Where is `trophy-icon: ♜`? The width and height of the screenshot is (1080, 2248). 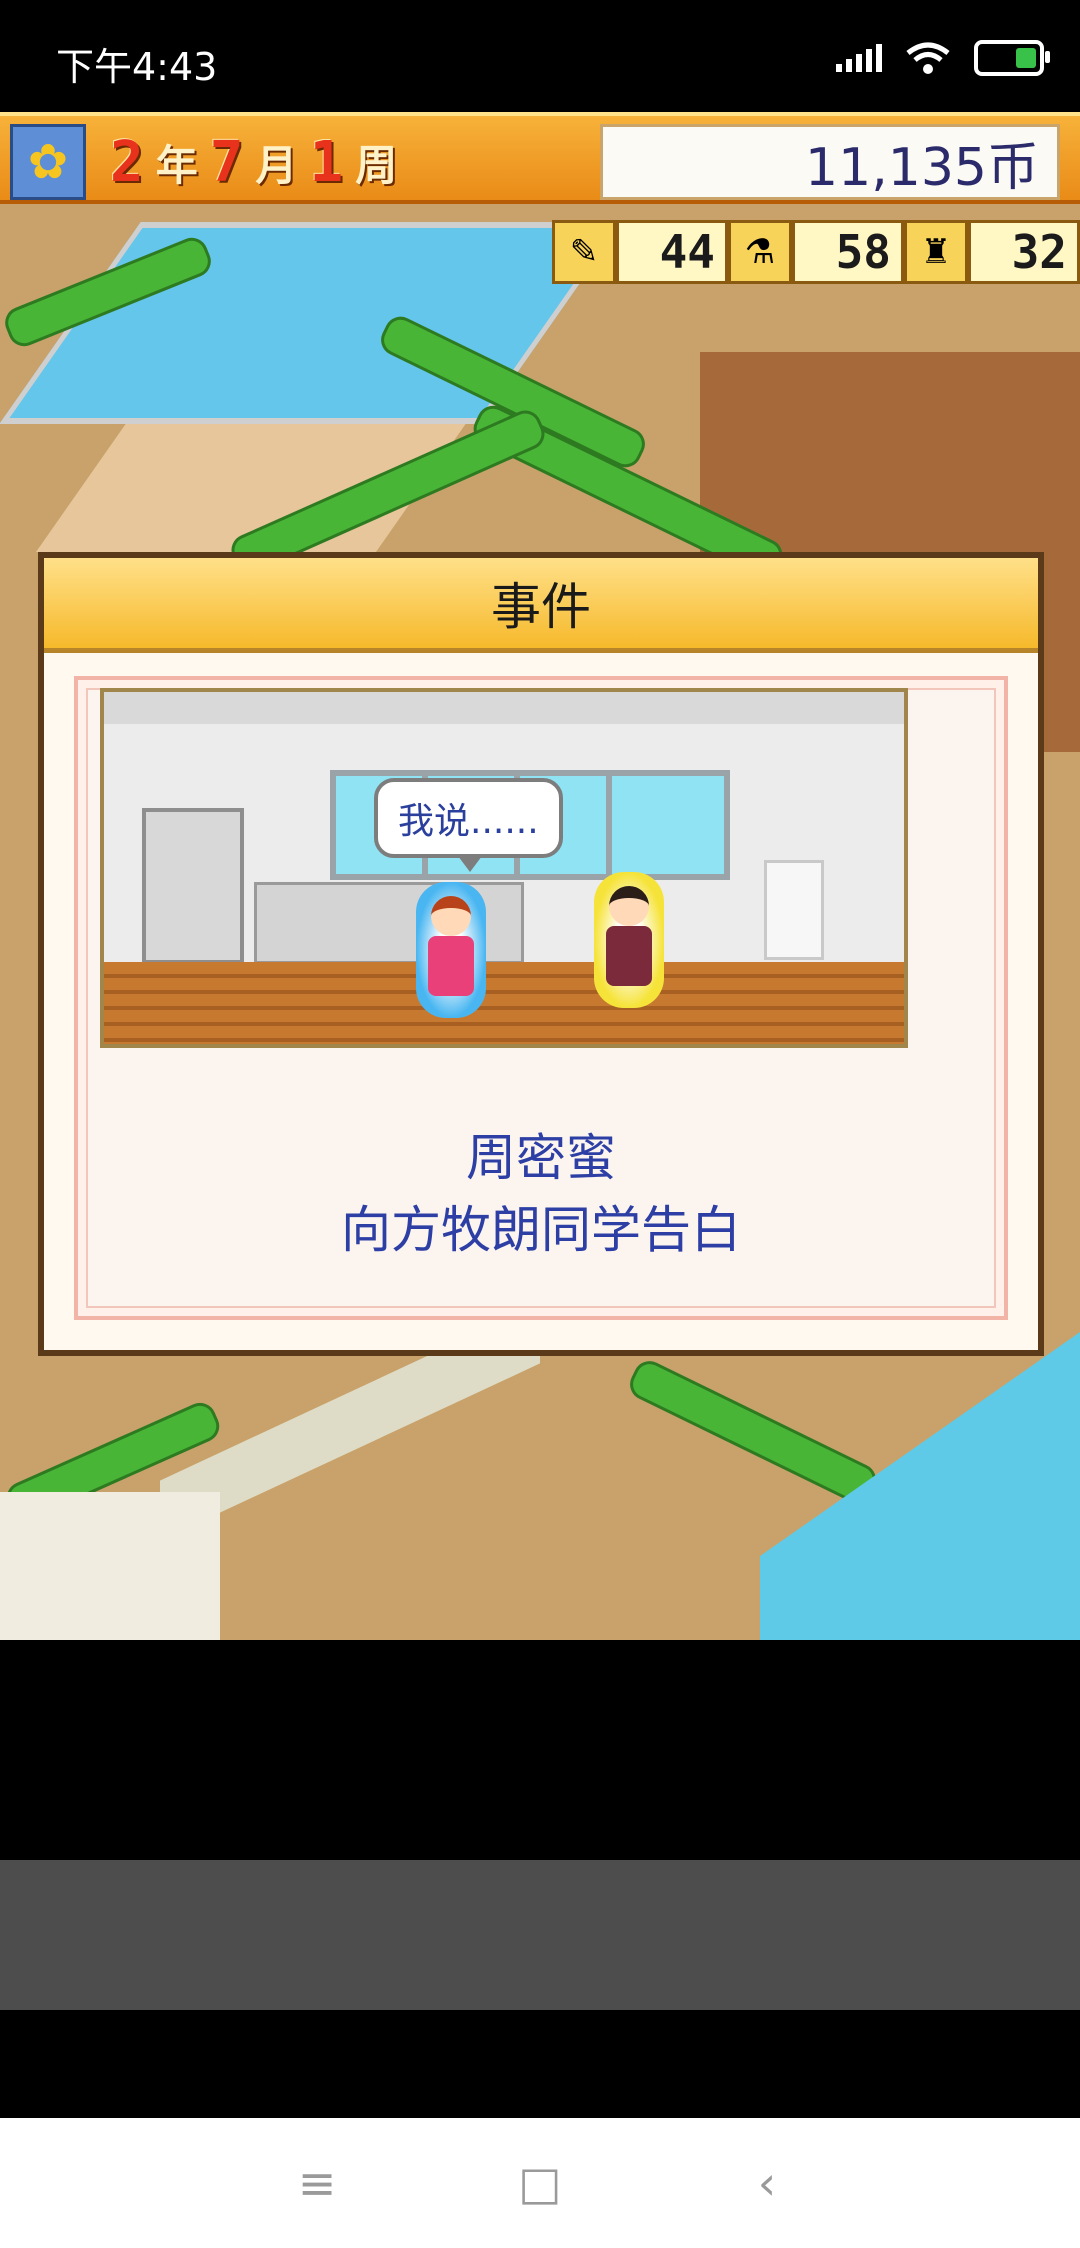 trophy-icon: ♜ is located at coordinates (936, 252).